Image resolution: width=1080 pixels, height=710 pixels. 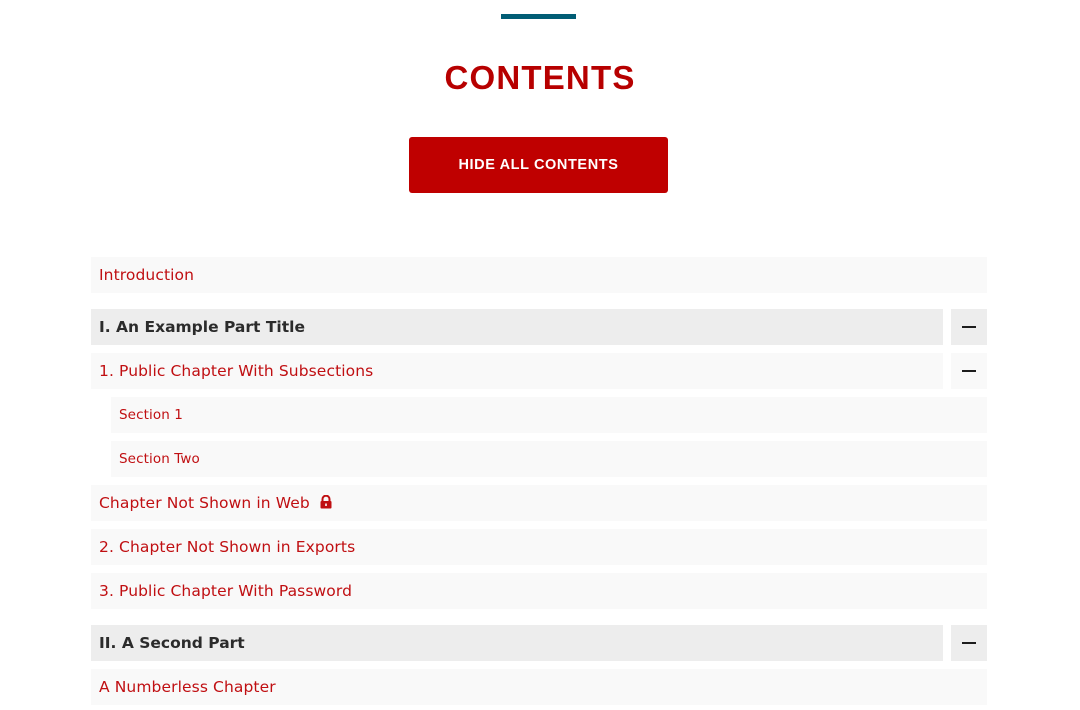 I want to click on toc-part-2: II. A Second Part, so click(x=539, y=643).